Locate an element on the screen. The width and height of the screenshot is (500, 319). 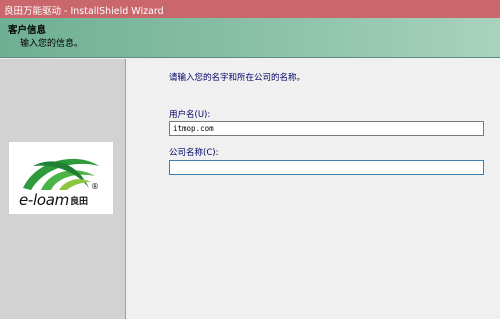
registered-mark: ® is located at coordinates (95, 186).